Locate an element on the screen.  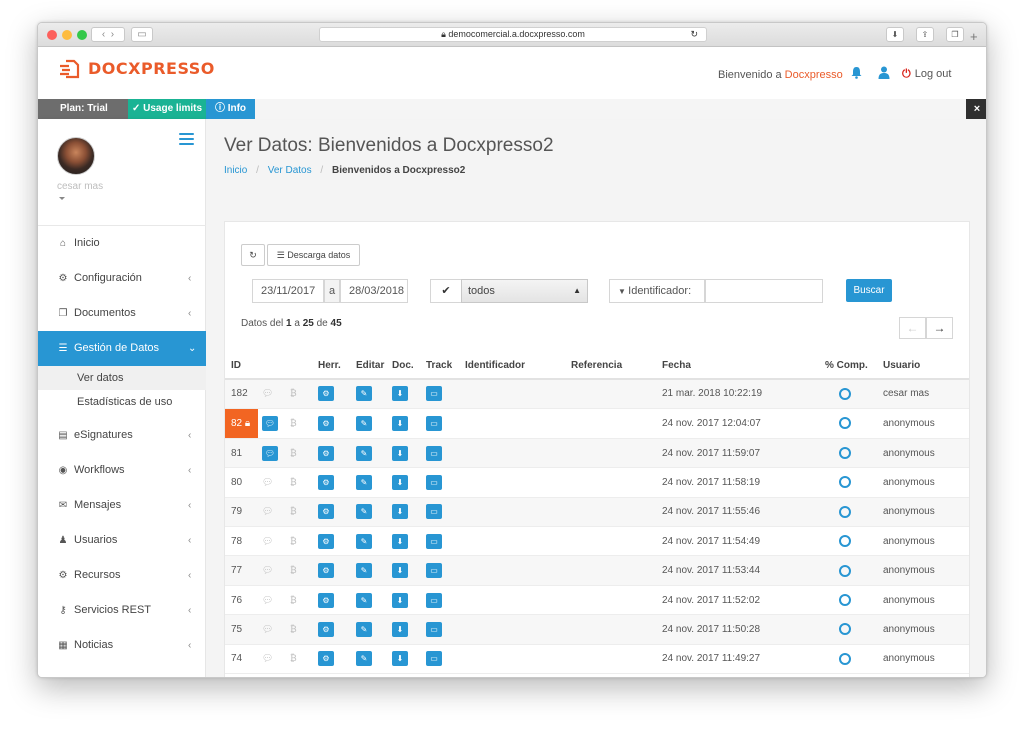
sidebar-subitem-ver-datos: Ver datos is located at coordinates (122, 378).